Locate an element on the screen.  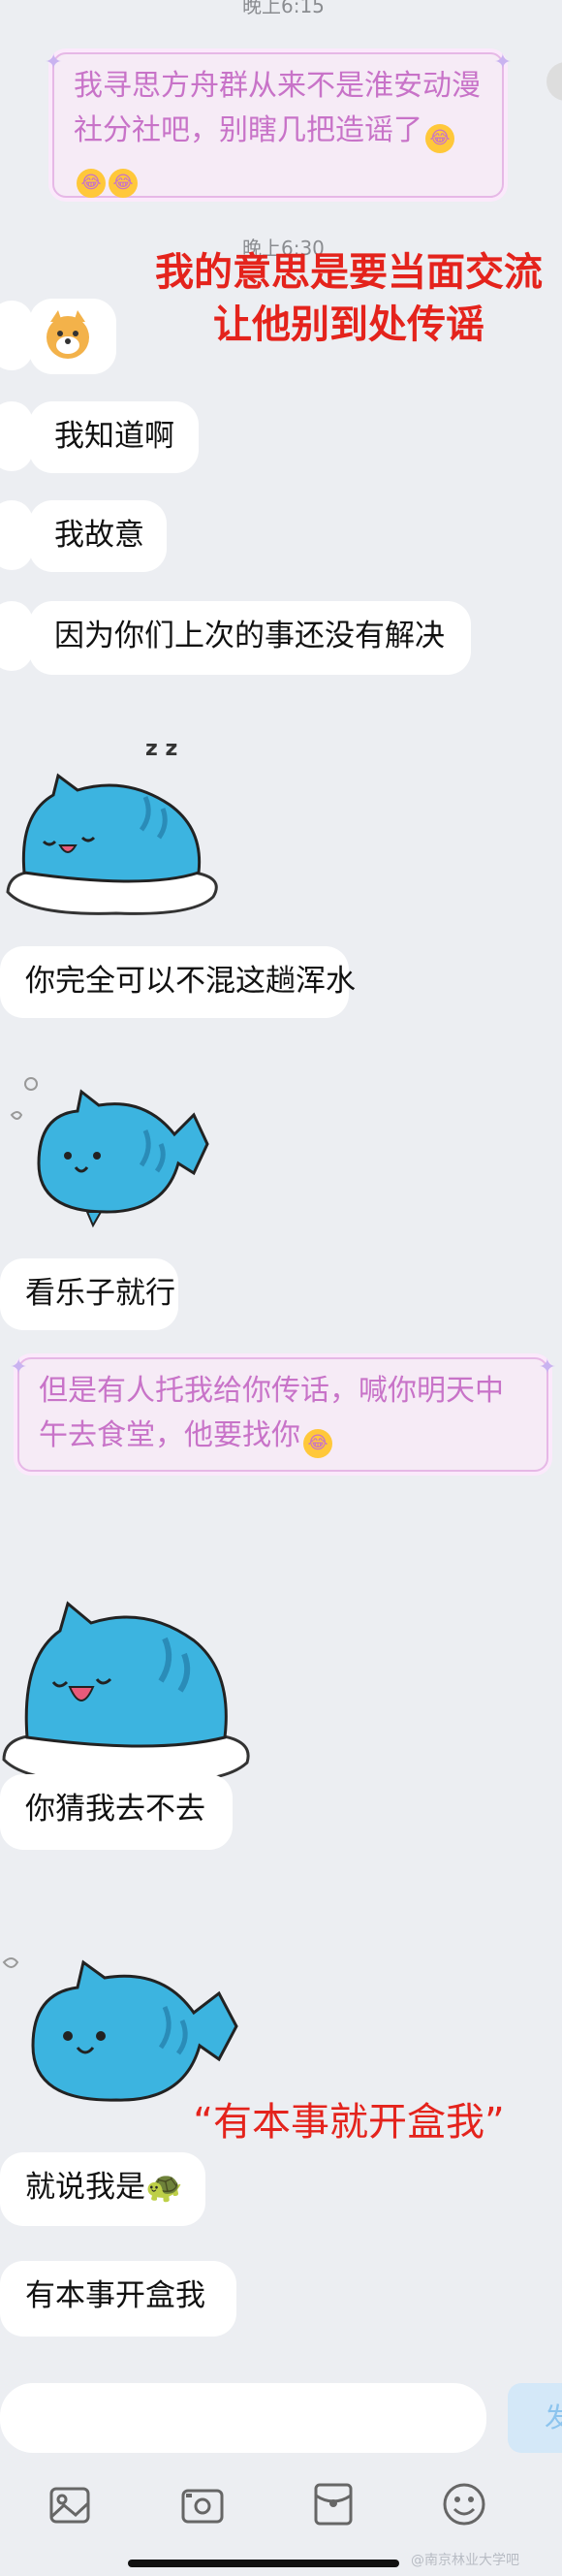
annotation-line: 让他别到处传谣 is located at coordinates (348, 324).